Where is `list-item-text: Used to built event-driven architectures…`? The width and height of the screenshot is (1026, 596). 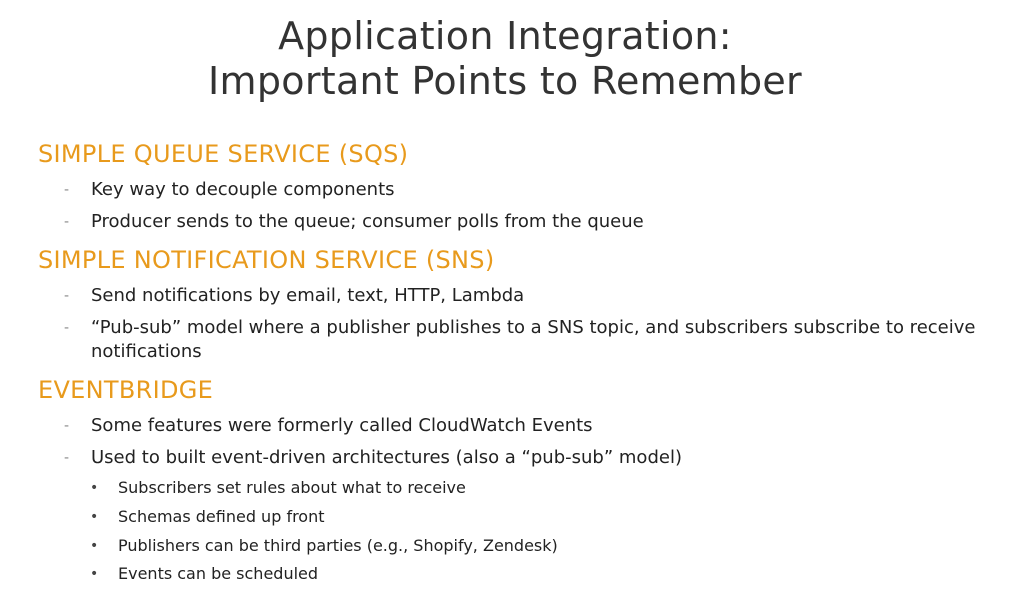
list-item-text: Used to built event-driven architectures… is located at coordinates (386, 457).